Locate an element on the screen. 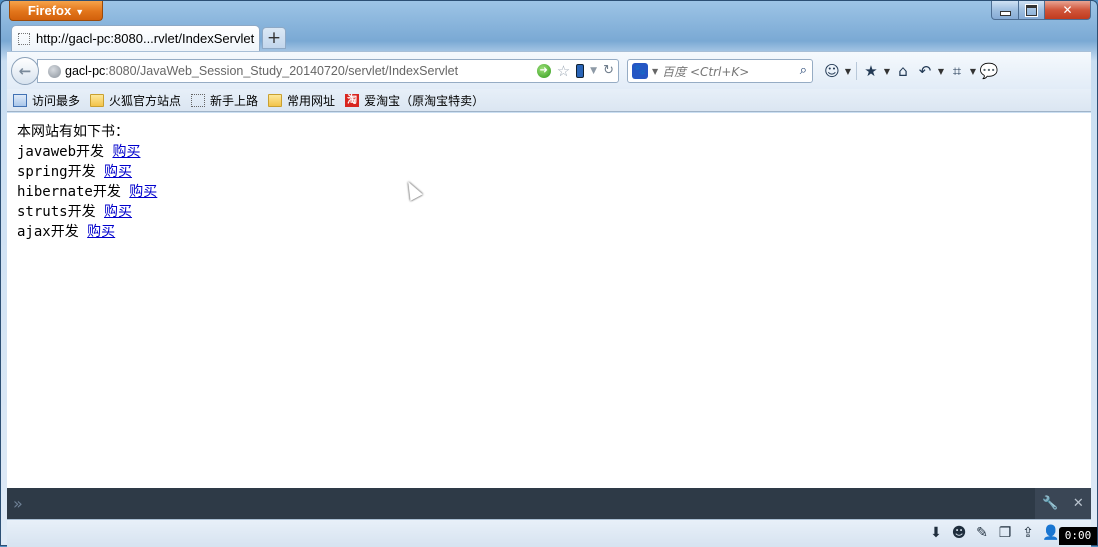  back-arrow-icon: ← is located at coordinates (25, 71).